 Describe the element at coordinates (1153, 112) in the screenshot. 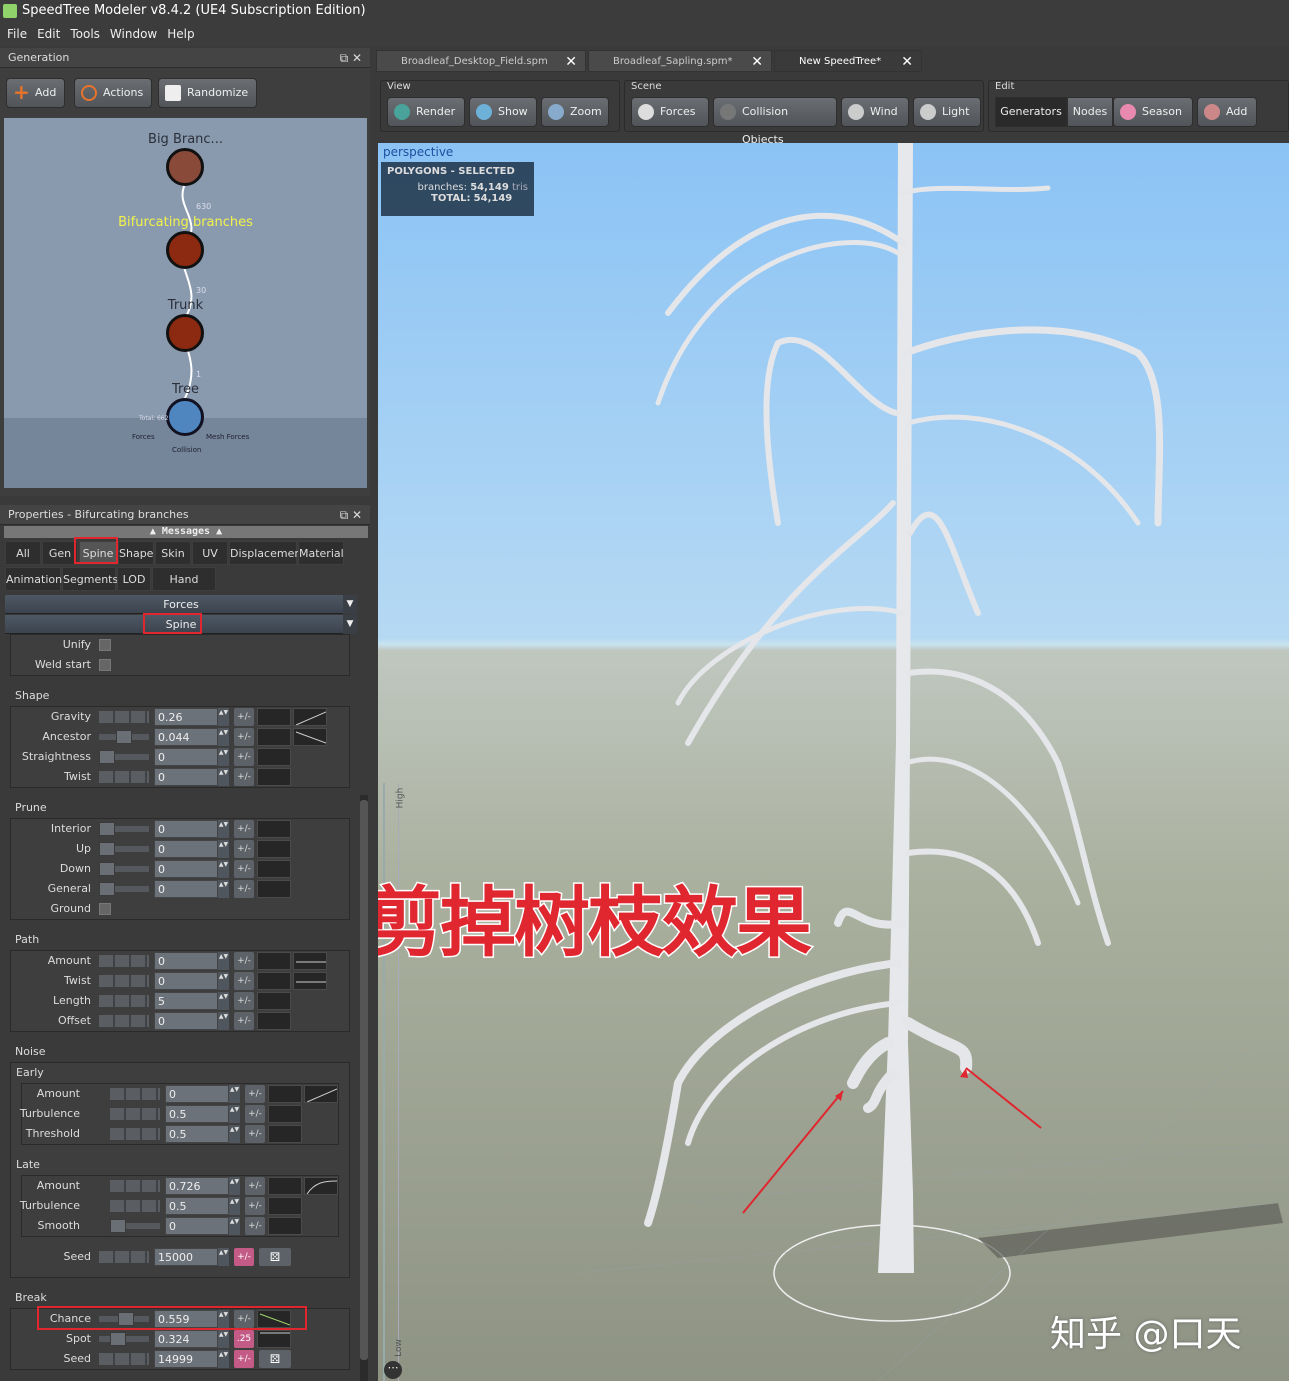

I see `season-button: Season` at that location.